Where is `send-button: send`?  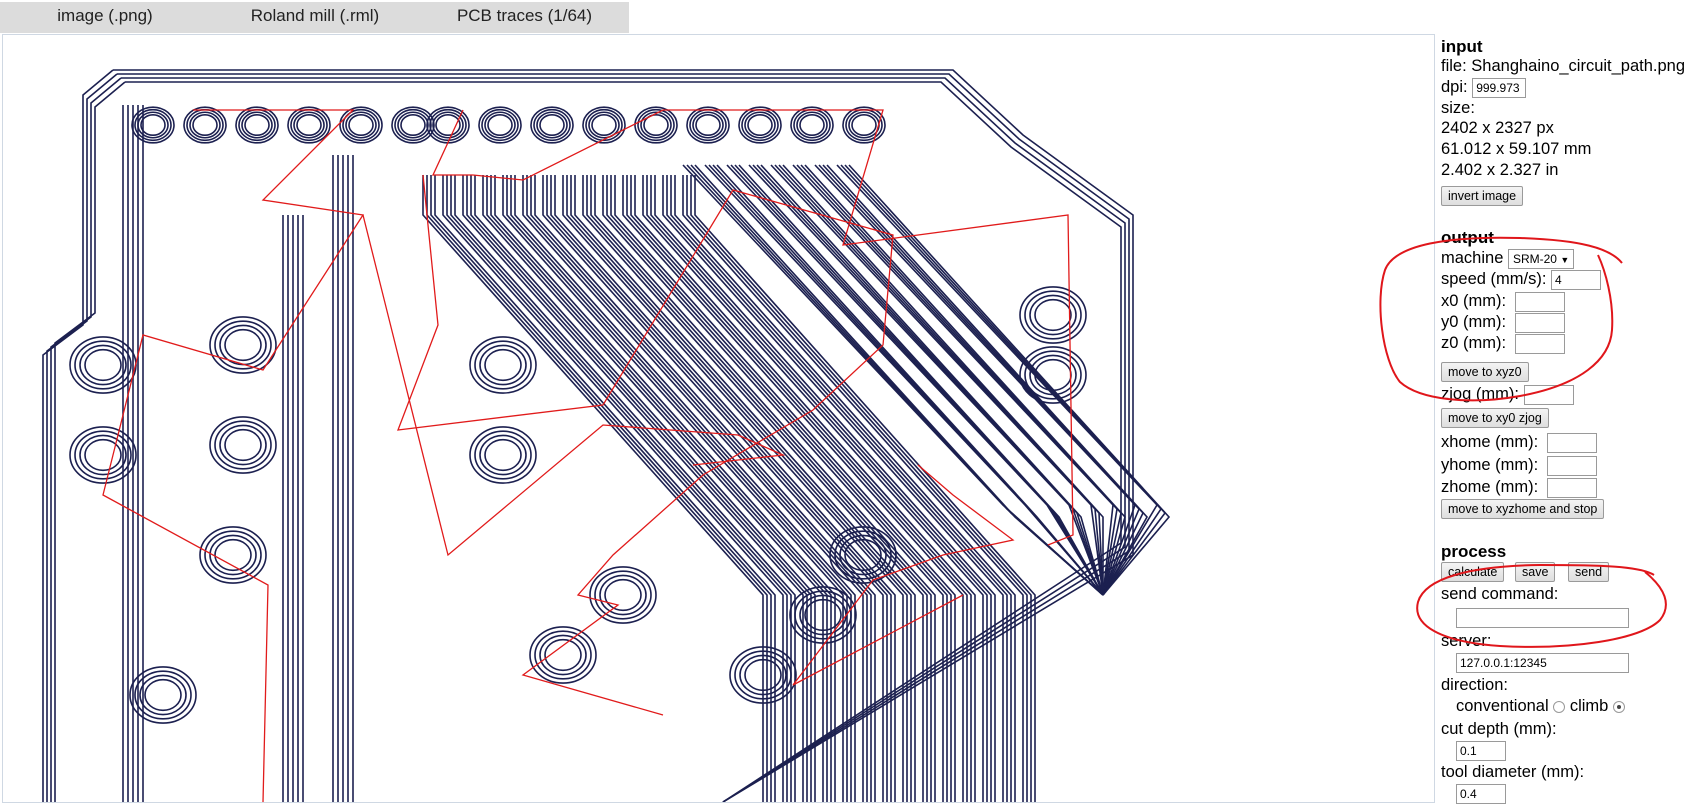
send-button: send is located at coordinates (1589, 572).